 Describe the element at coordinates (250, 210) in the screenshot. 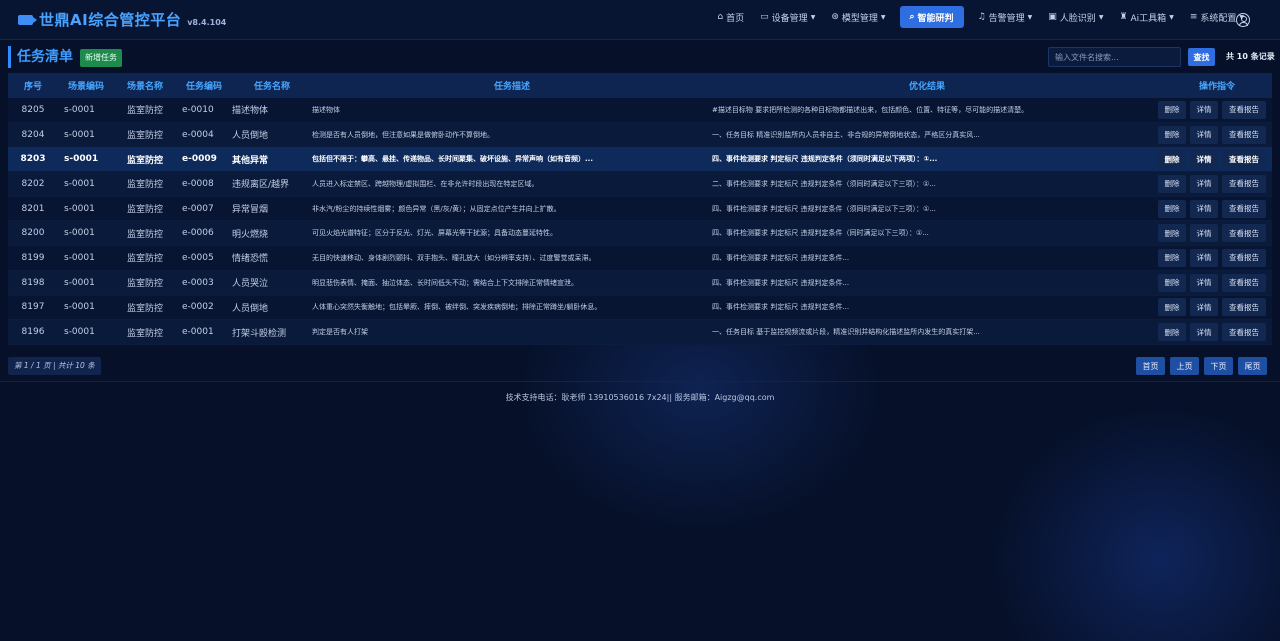

I see `cell-task-name: 异常冒烟` at that location.